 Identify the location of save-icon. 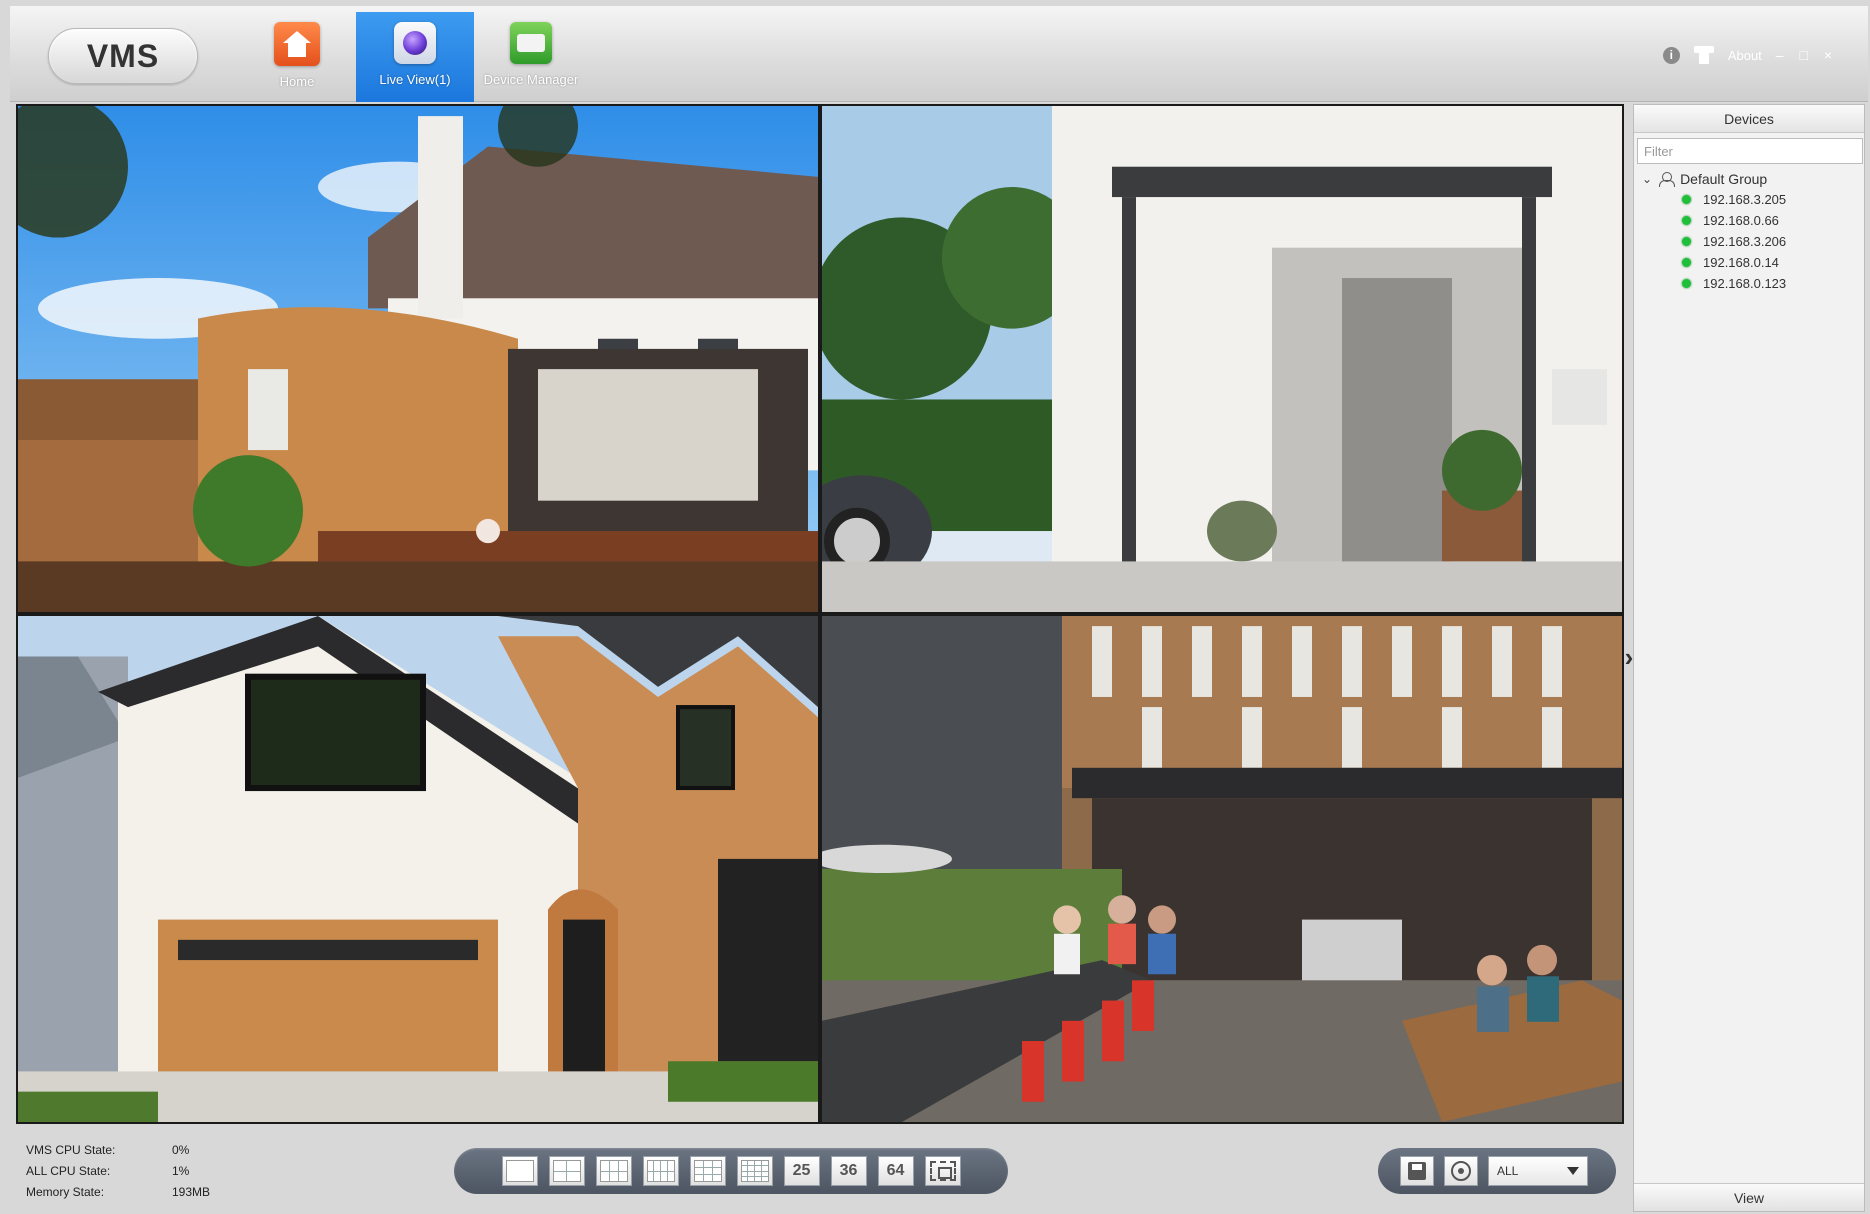
(1417, 1171).